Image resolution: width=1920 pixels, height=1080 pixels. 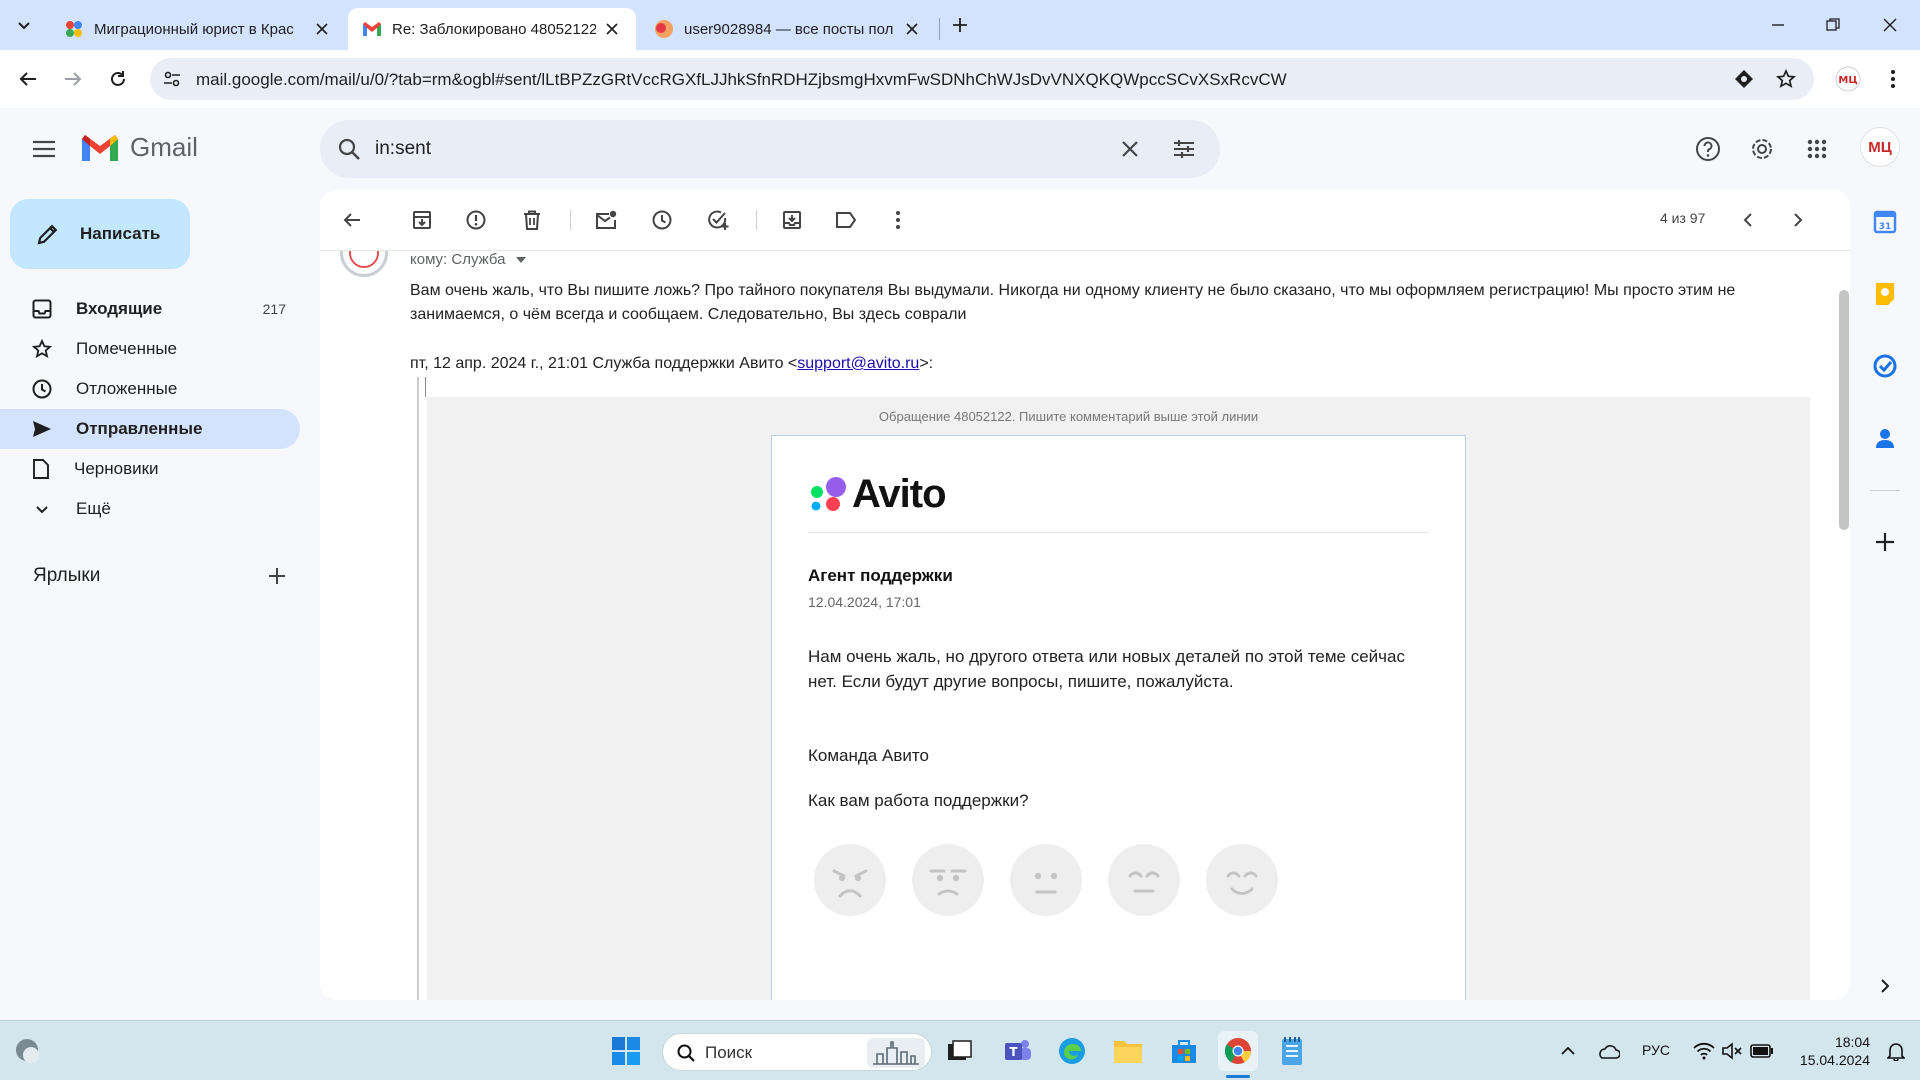 What do you see at coordinates (73, 79) in the screenshot?
I see `forward-icon` at bounding box center [73, 79].